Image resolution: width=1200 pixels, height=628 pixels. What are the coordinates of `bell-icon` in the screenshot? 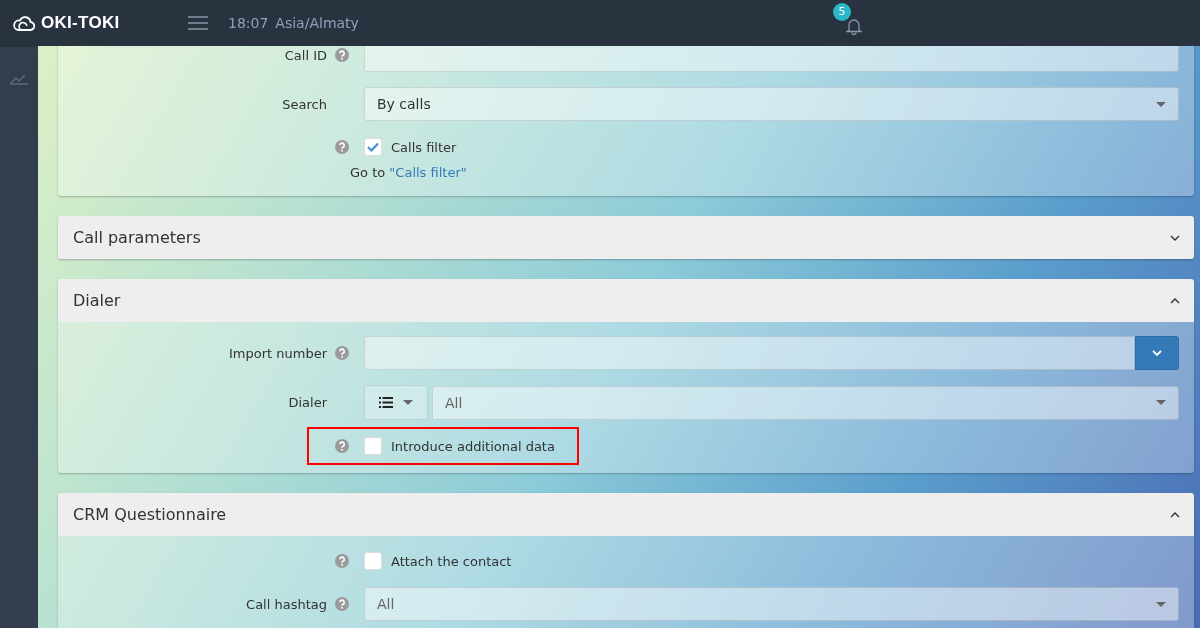 It's located at (853, 25).